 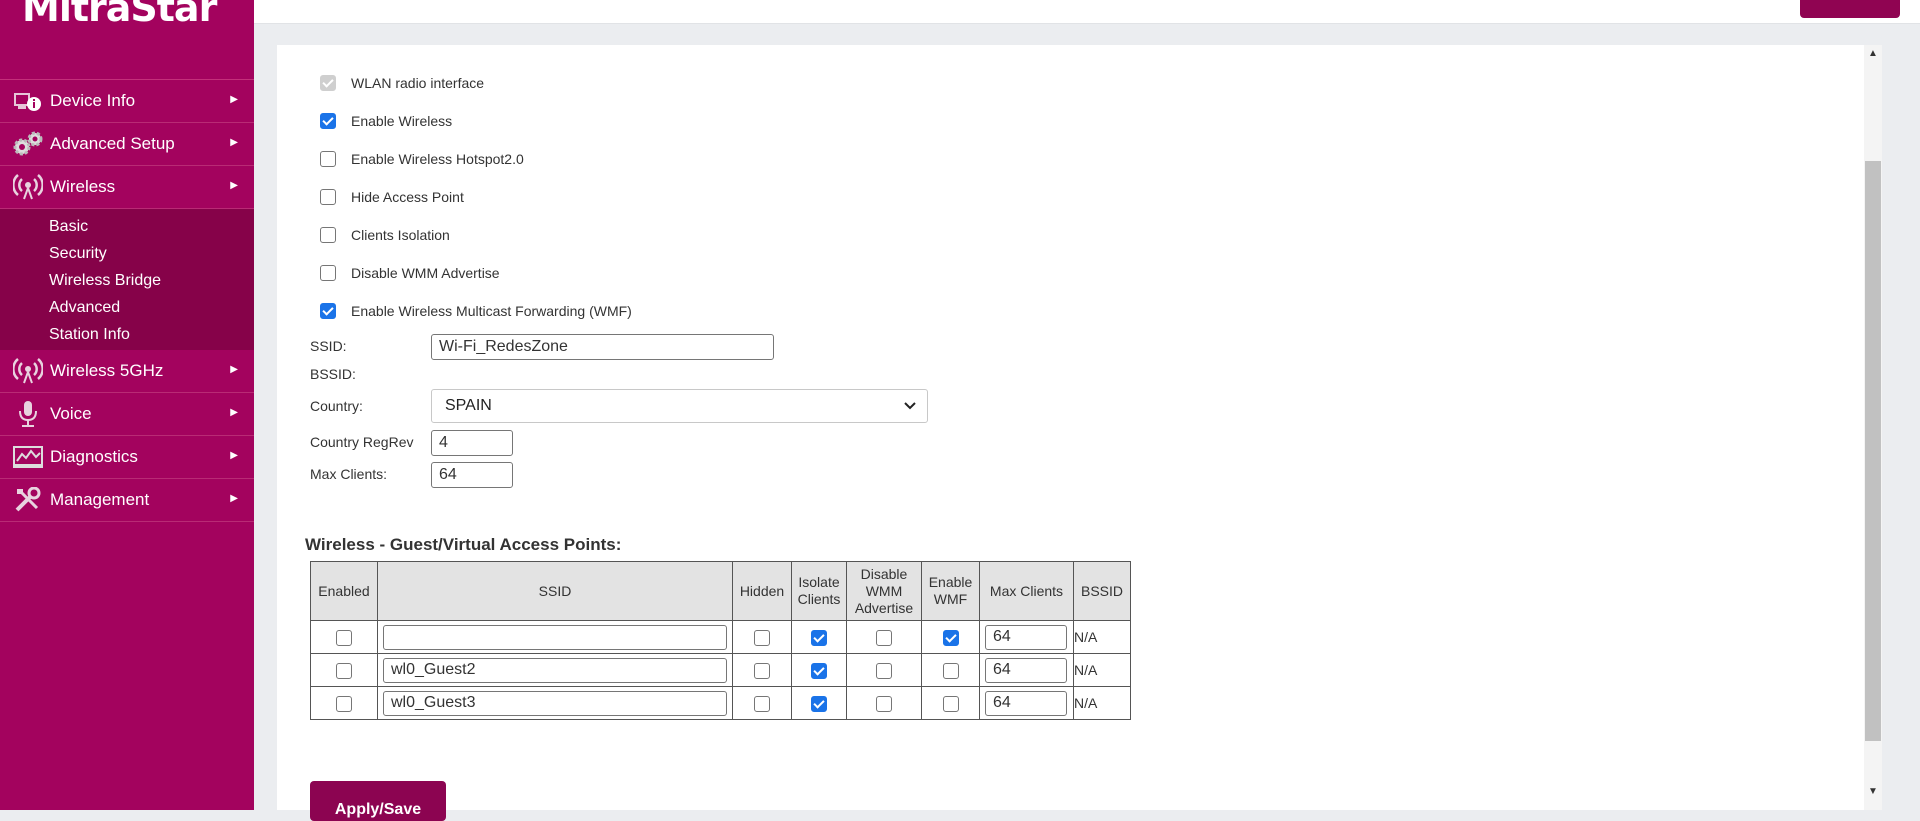 I want to click on gears-icon, so click(x=28, y=144).